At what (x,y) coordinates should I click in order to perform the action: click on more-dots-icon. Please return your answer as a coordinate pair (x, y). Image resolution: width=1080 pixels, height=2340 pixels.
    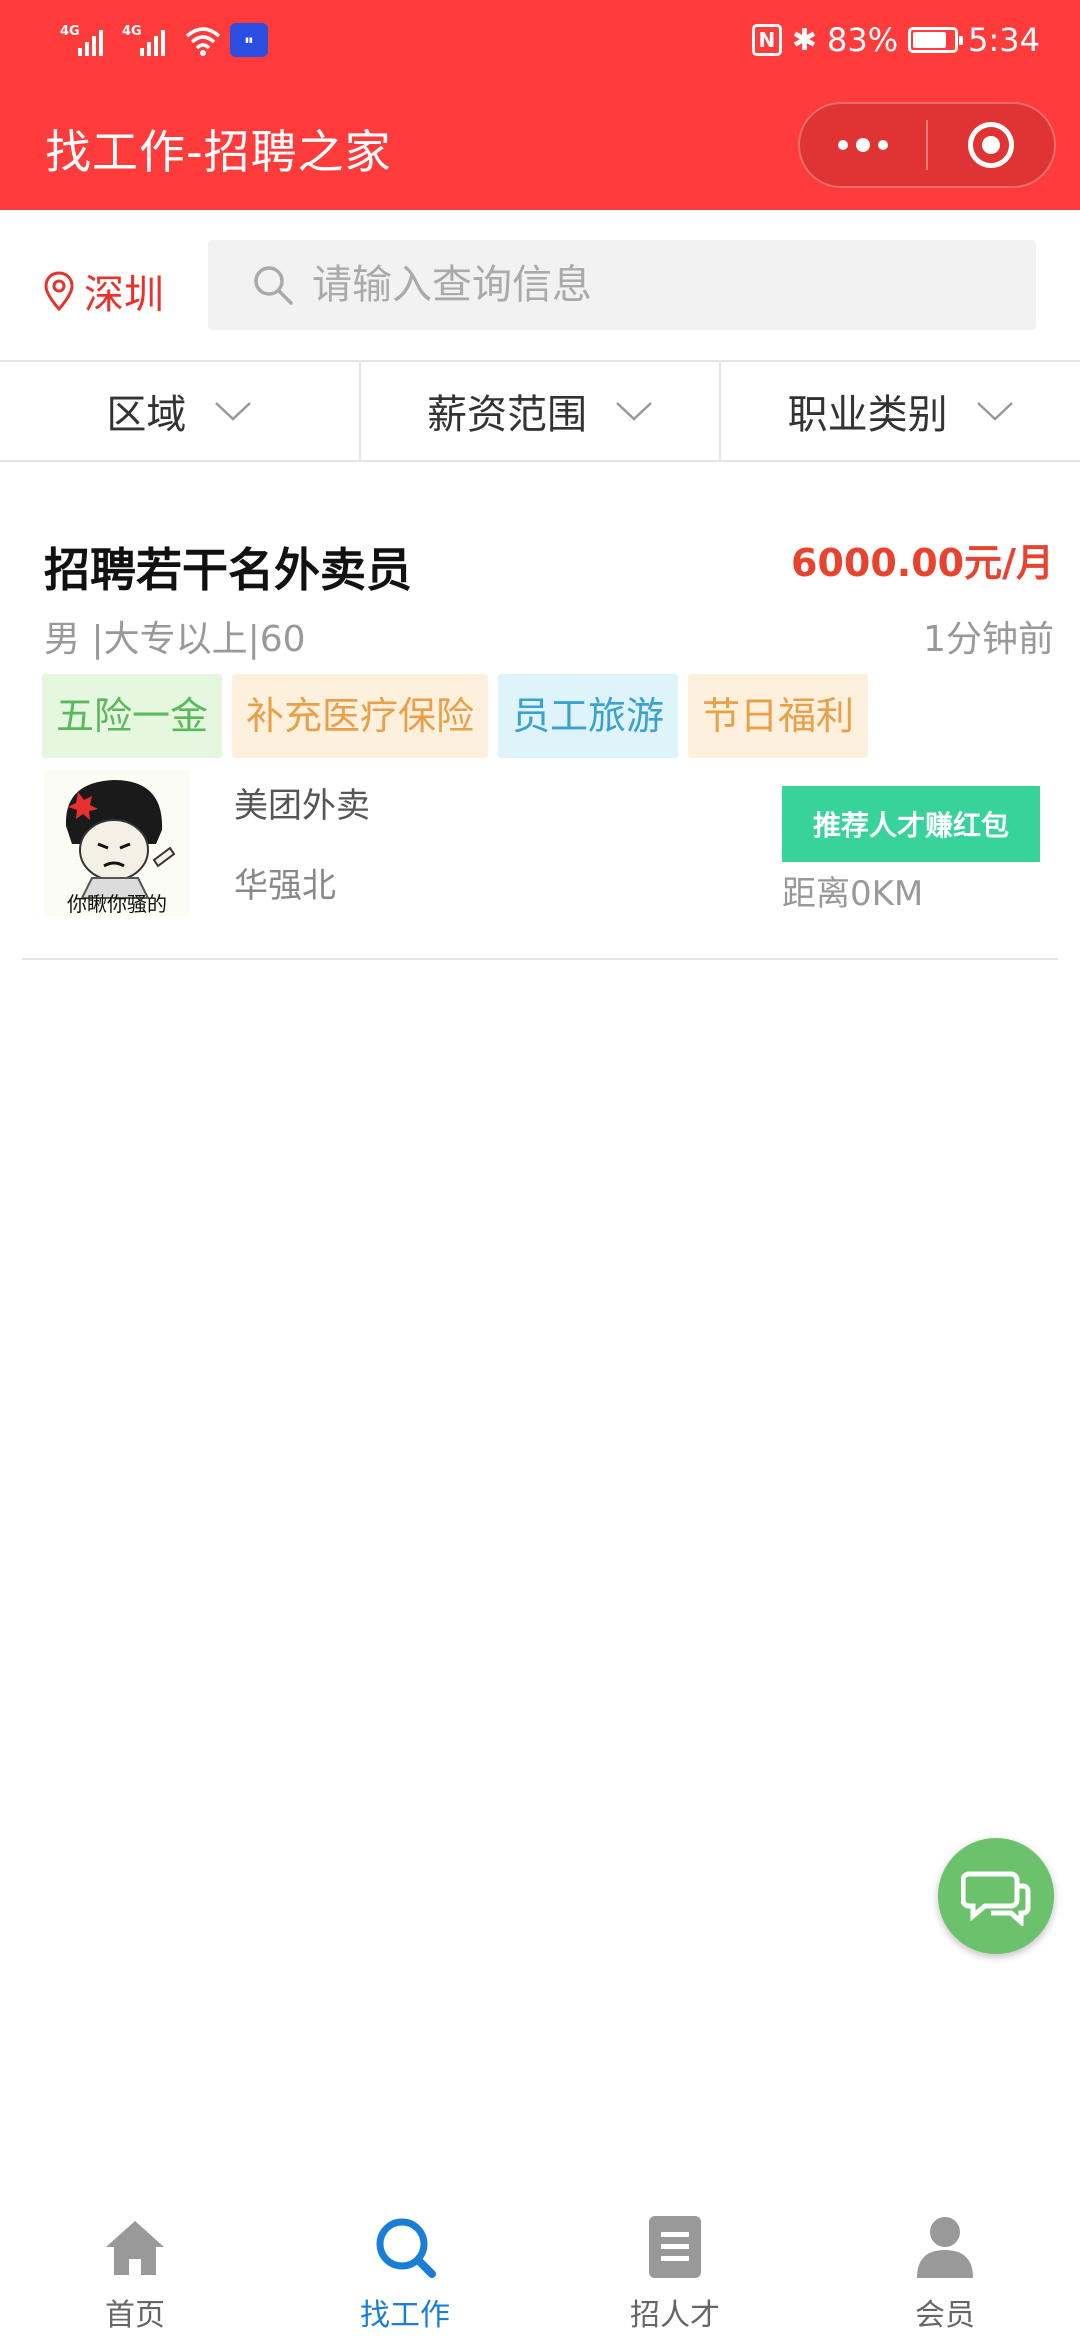
    Looking at the image, I should click on (863, 145).